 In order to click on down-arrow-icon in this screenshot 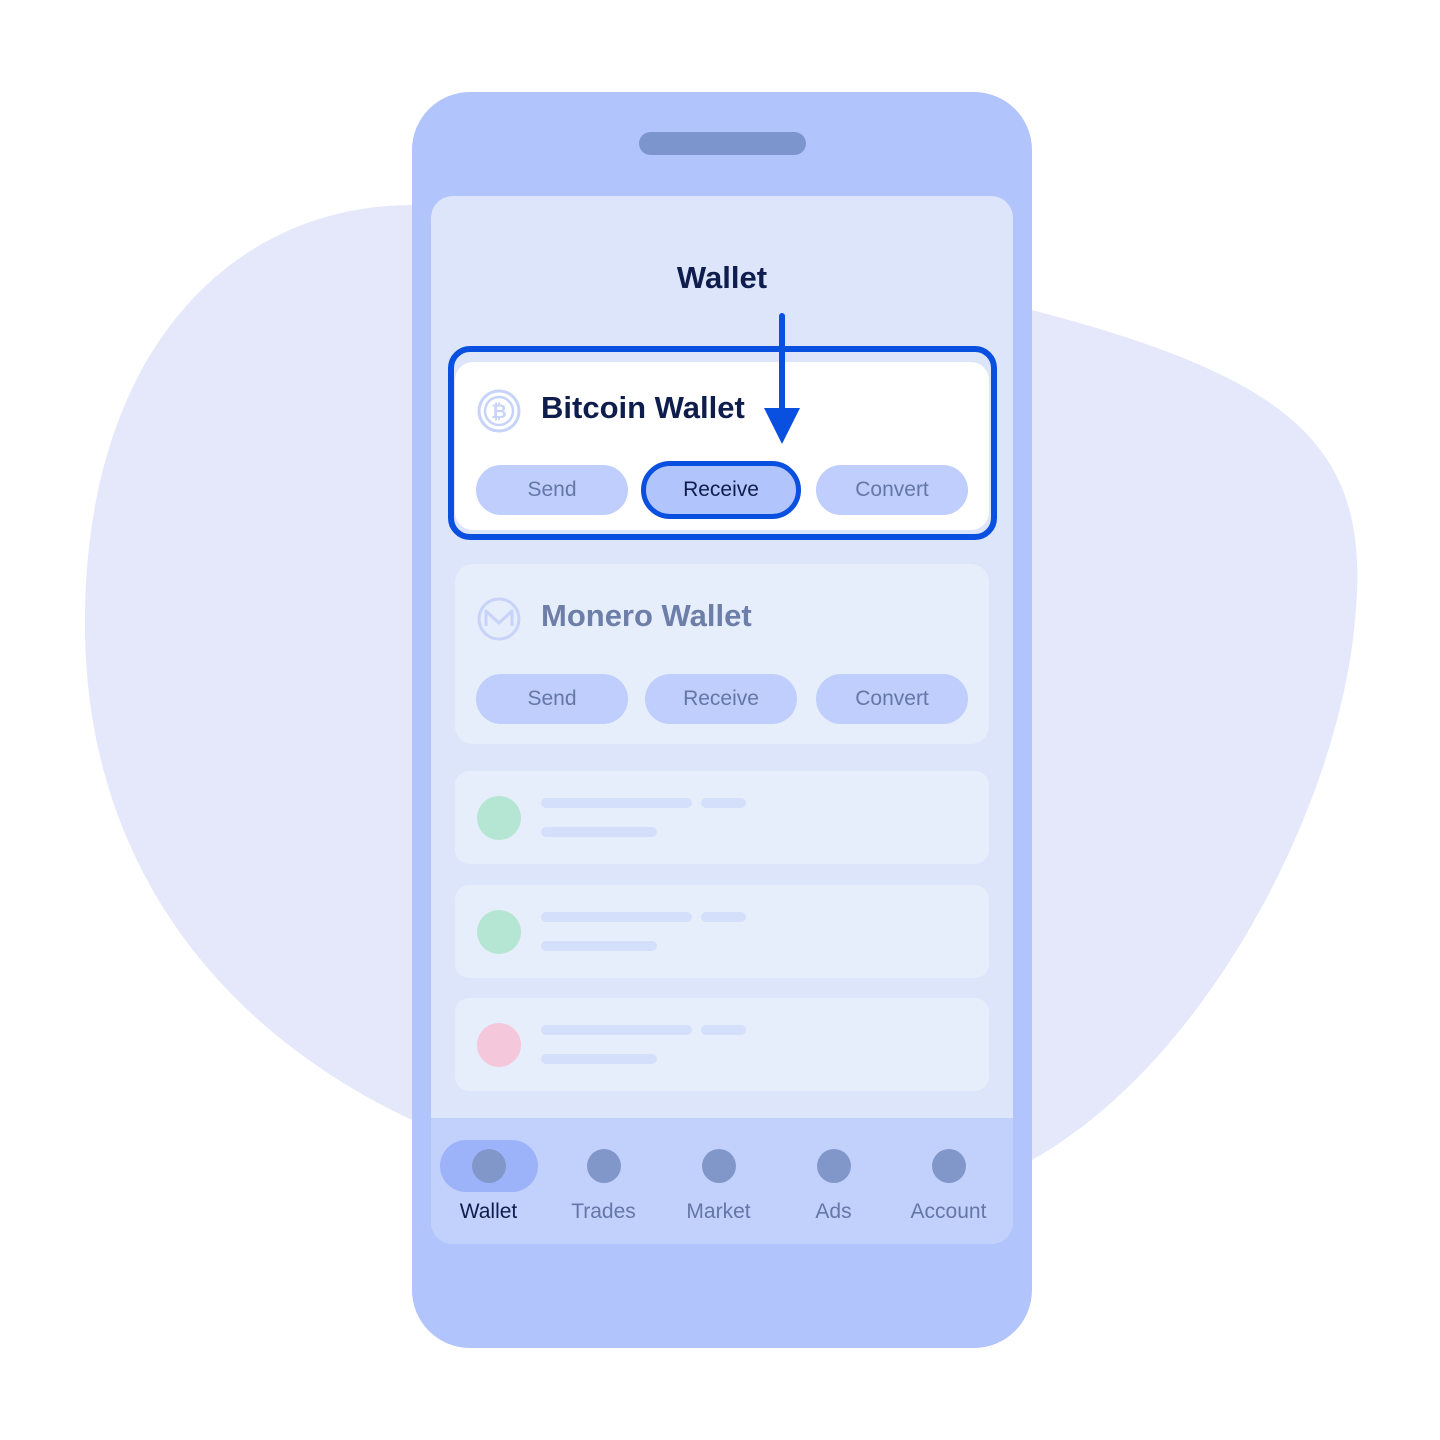, I will do `click(782, 378)`.